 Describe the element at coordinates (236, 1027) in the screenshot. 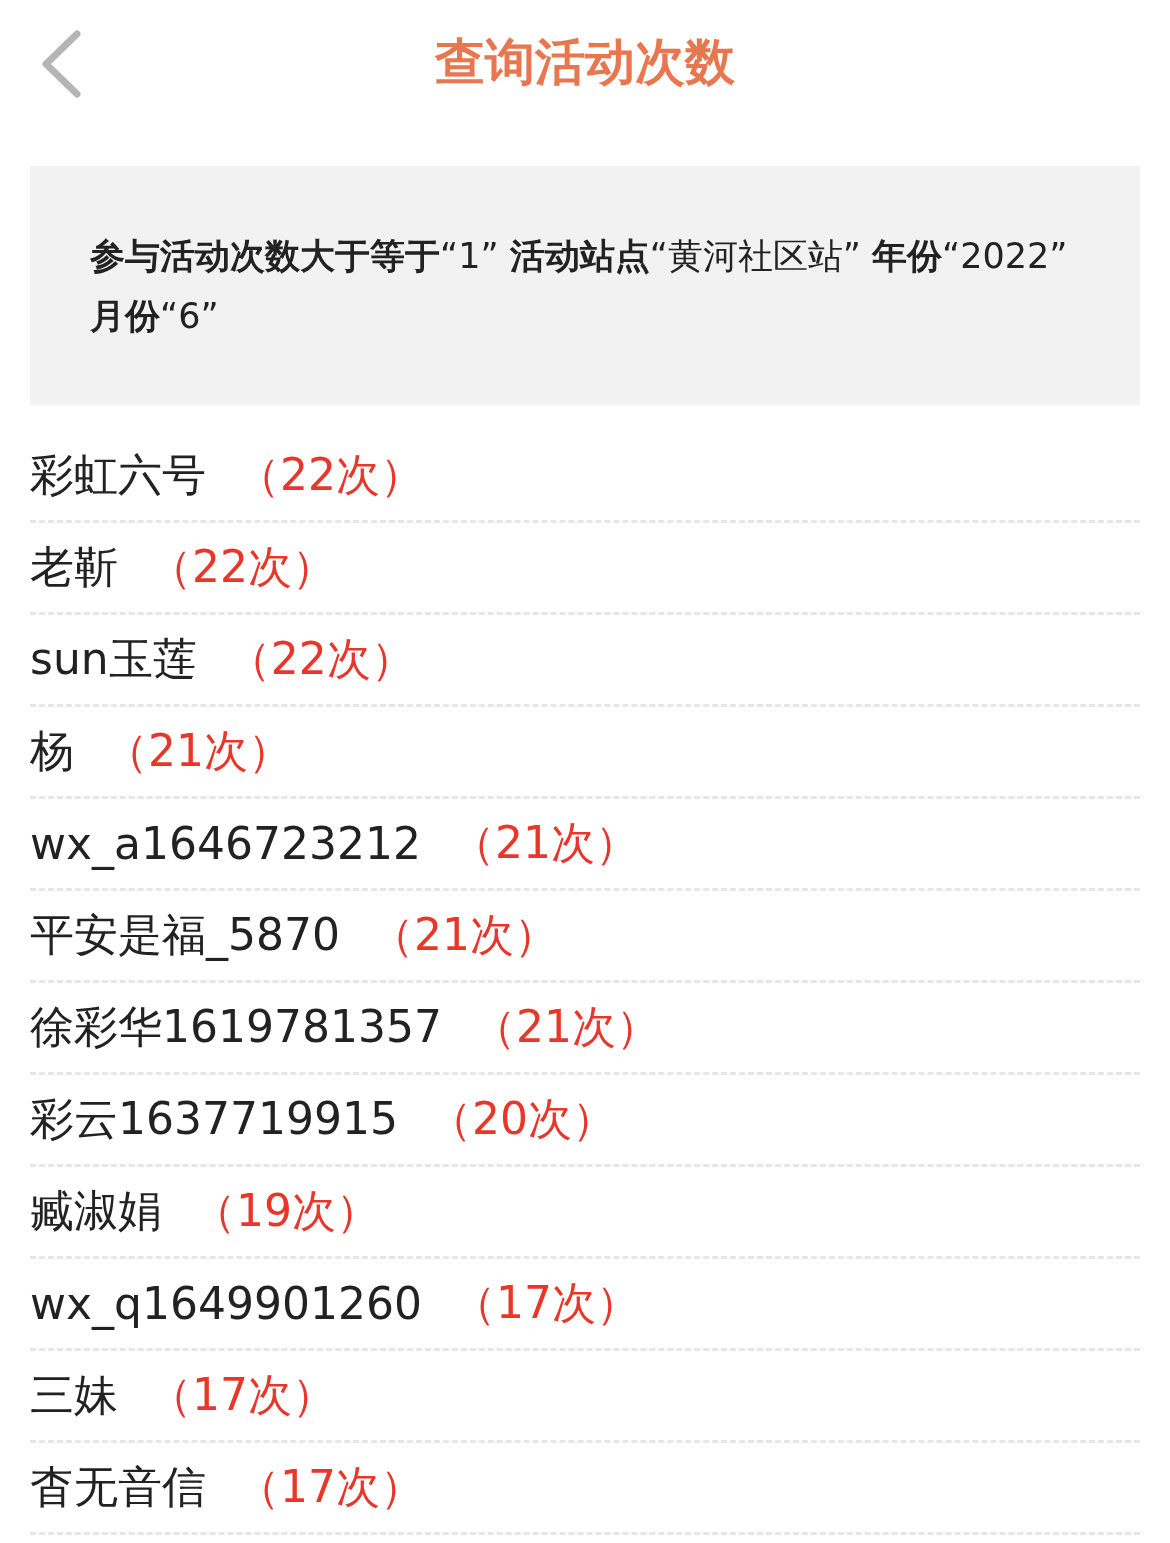

I see `member-name: 徐彩华1619781357` at that location.